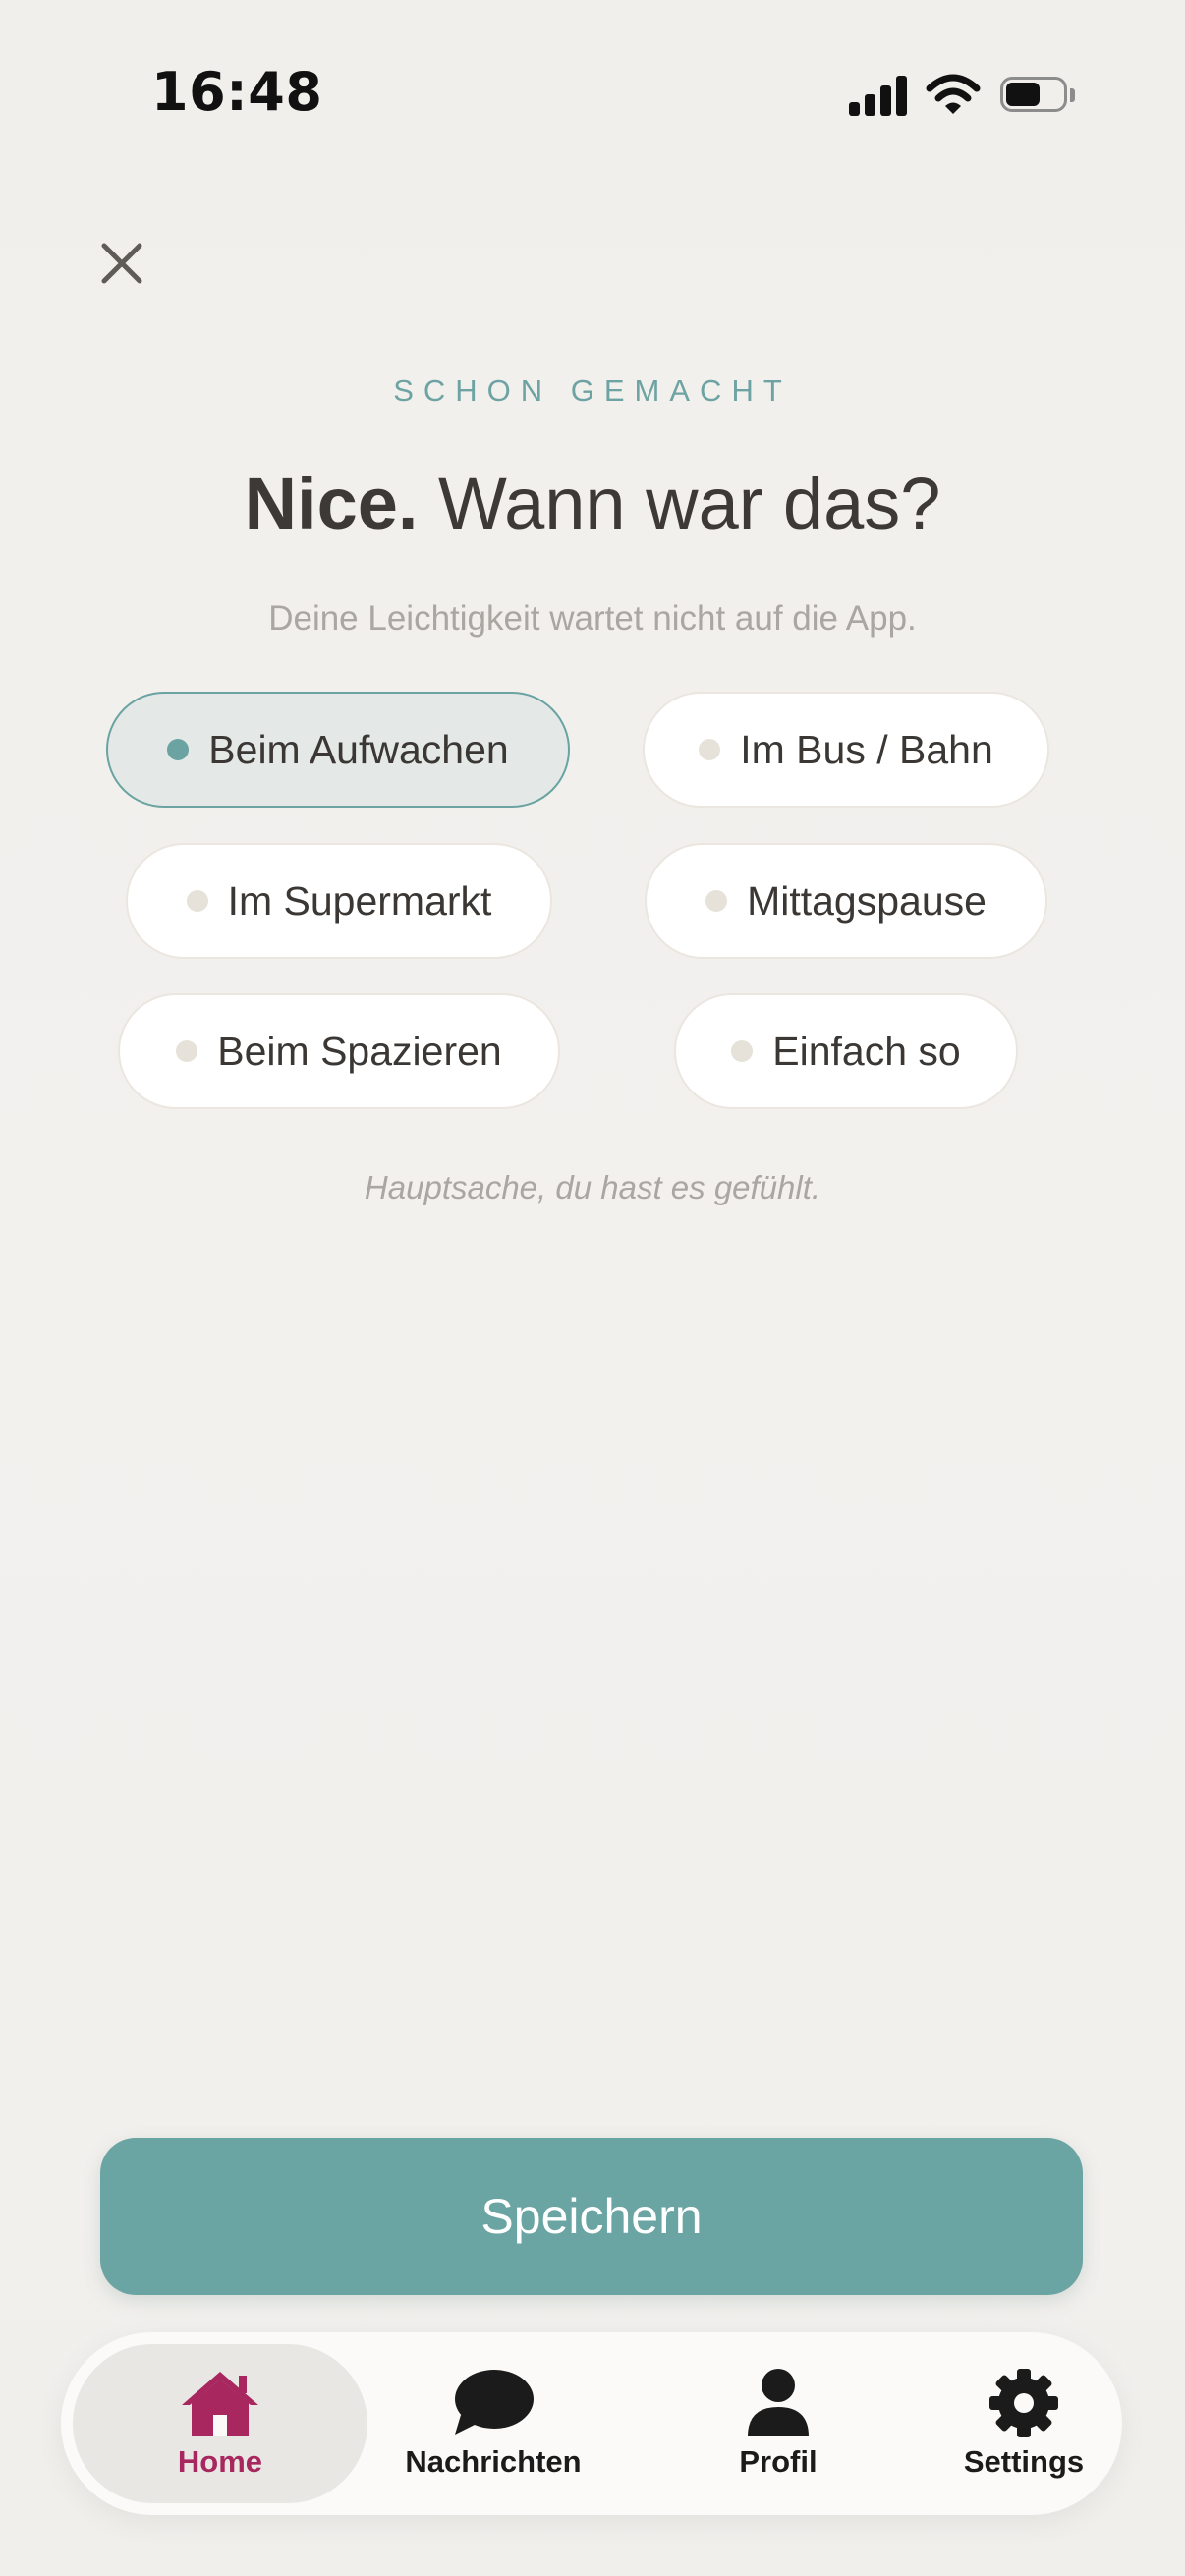  I want to click on option-chip-mittagspause: Mittagspause, so click(846, 901).